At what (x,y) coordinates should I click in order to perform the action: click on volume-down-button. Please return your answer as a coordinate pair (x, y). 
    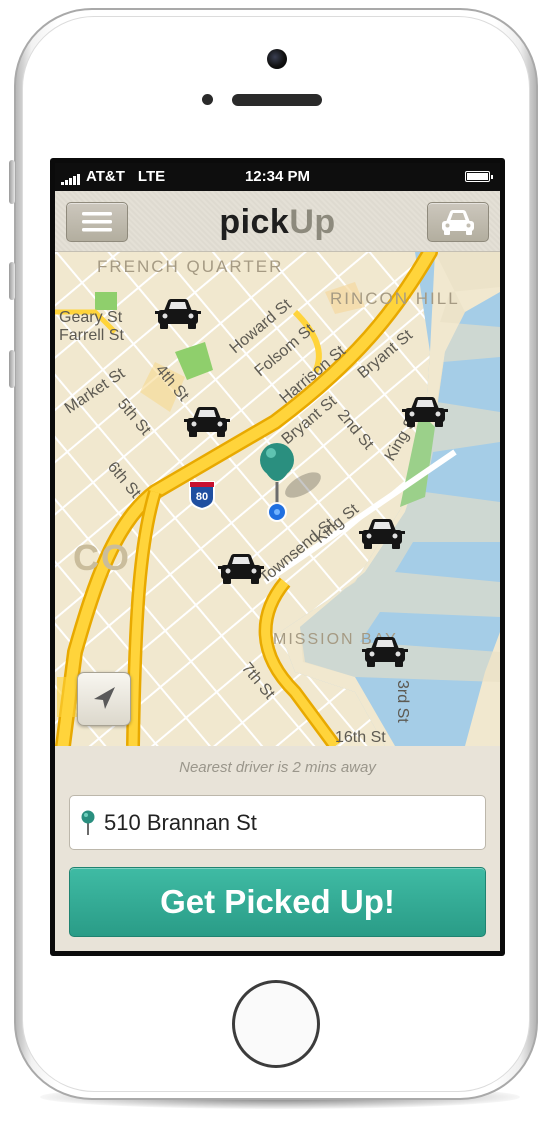
    Looking at the image, I should click on (12, 369).